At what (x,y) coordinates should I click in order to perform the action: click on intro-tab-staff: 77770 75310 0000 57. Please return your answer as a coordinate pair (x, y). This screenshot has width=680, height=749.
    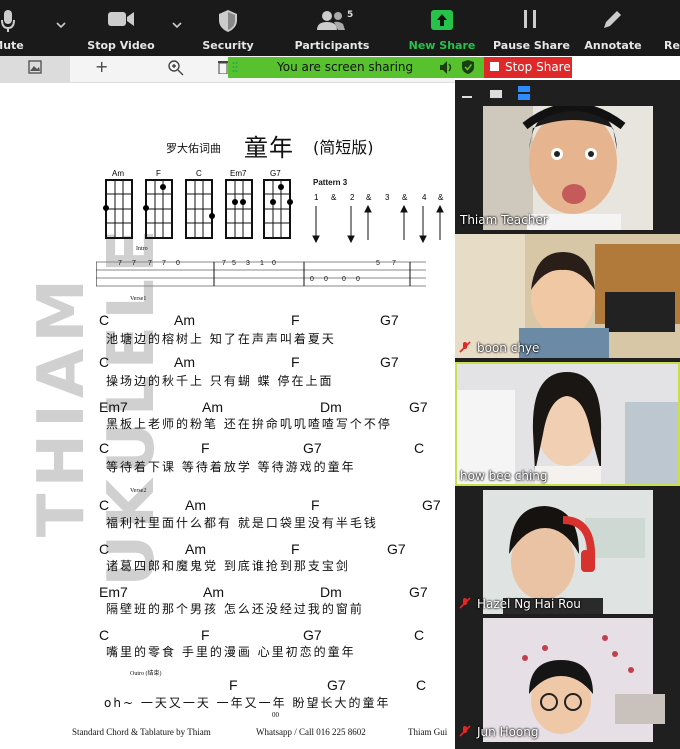
    Looking at the image, I should click on (261, 273).